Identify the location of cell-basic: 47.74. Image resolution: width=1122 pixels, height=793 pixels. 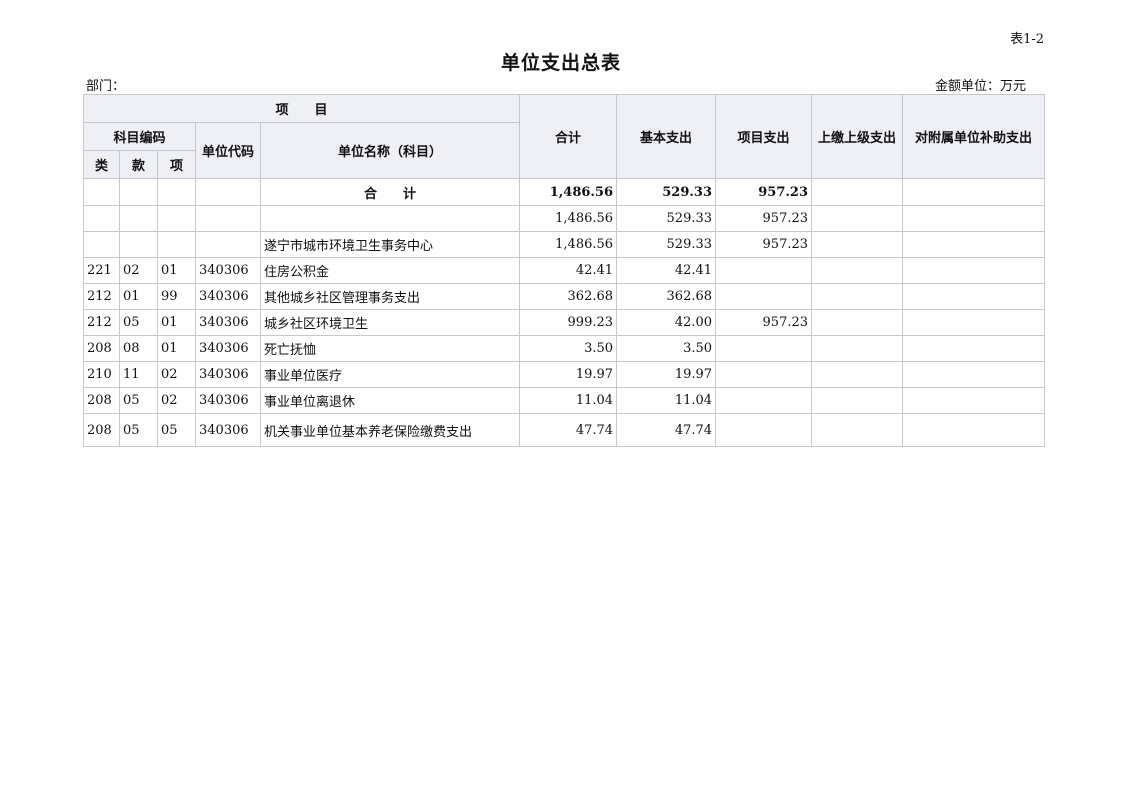
(666, 430).